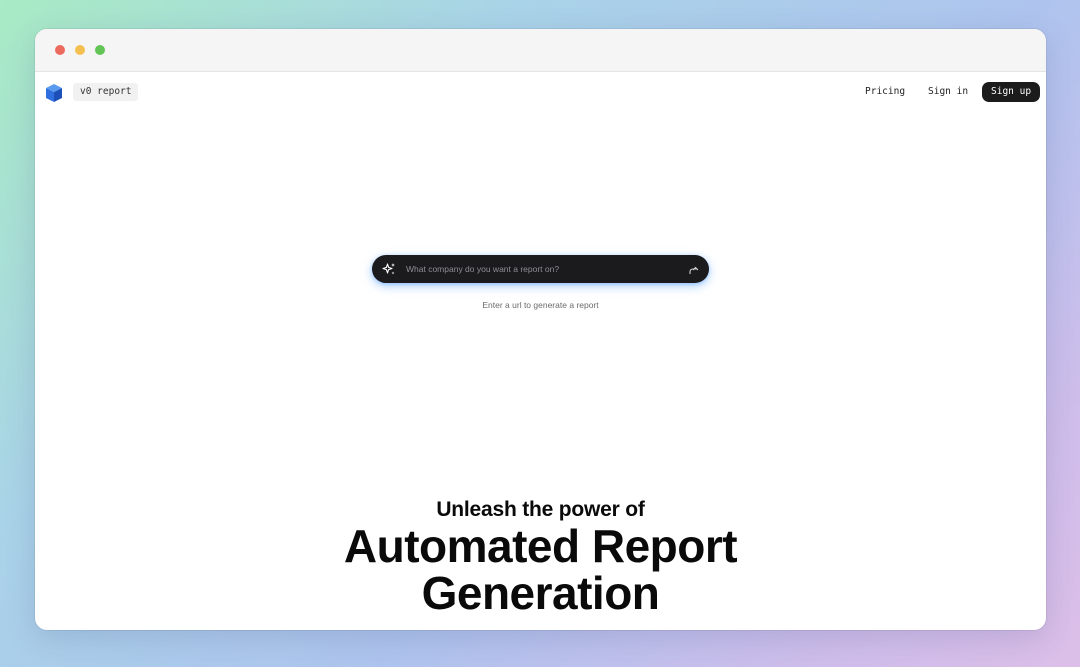  What do you see at coordinates (540, 92) in the screenshot?
I see `top-navbar: v0 report Pricing Sign in Sign up` at bounding box center [540, 92].